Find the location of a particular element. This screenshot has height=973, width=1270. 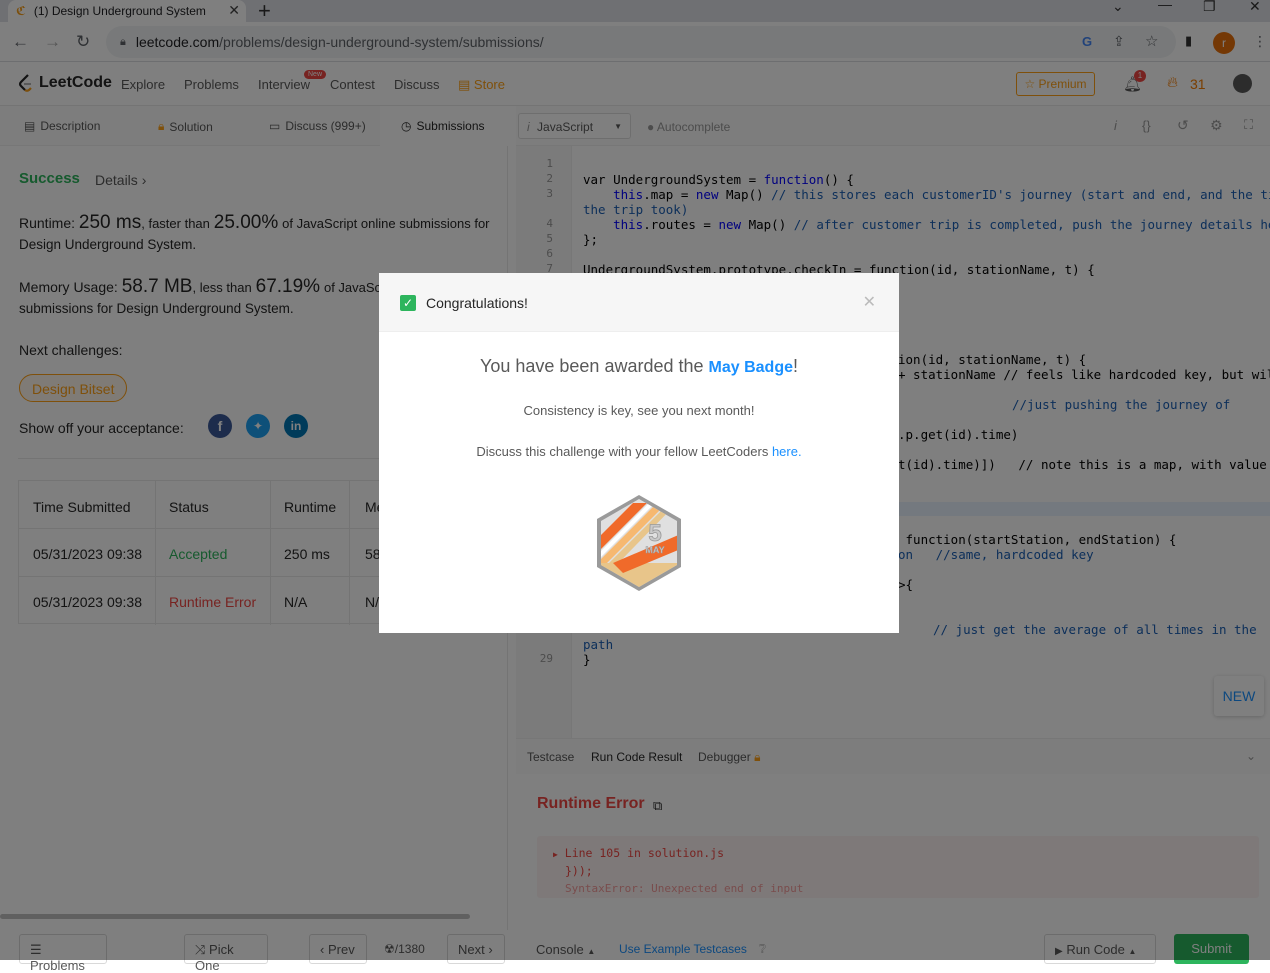

badge-number: 5 is located at coordinates (654, 533).